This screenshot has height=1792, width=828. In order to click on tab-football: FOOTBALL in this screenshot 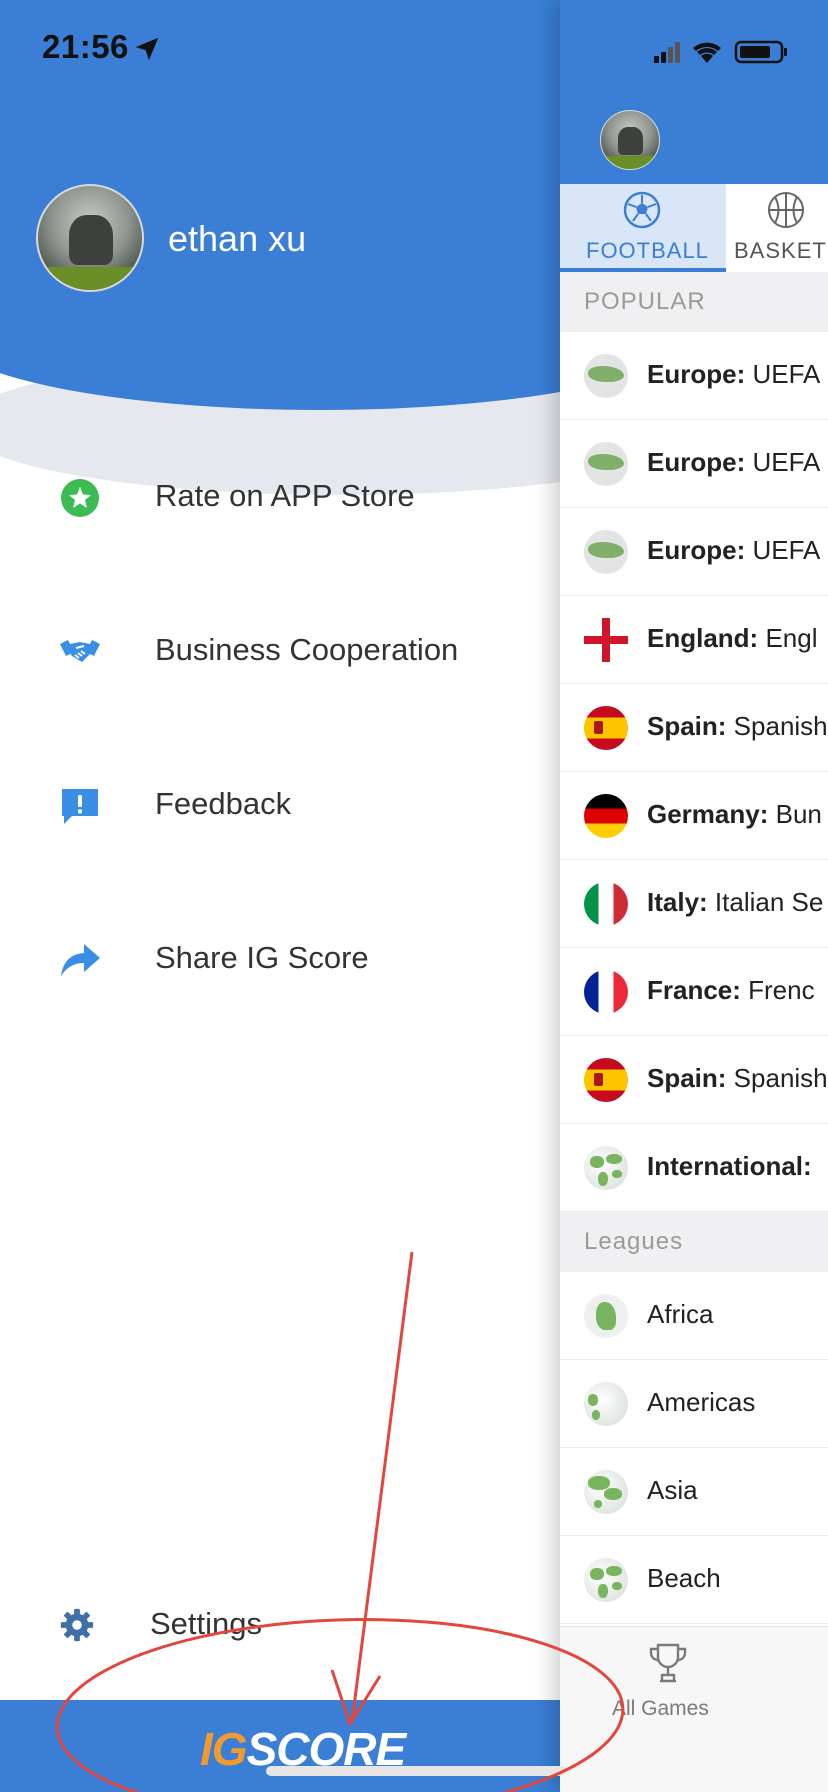, I will do `click(643, 228)`.